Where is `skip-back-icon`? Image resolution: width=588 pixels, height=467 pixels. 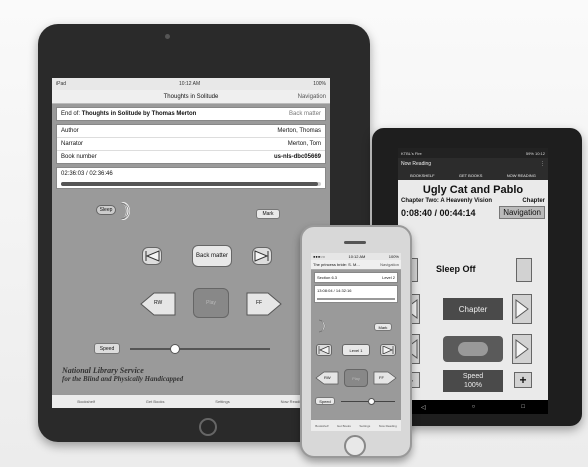
skip-back-icon is located at coordinates (152, 256).